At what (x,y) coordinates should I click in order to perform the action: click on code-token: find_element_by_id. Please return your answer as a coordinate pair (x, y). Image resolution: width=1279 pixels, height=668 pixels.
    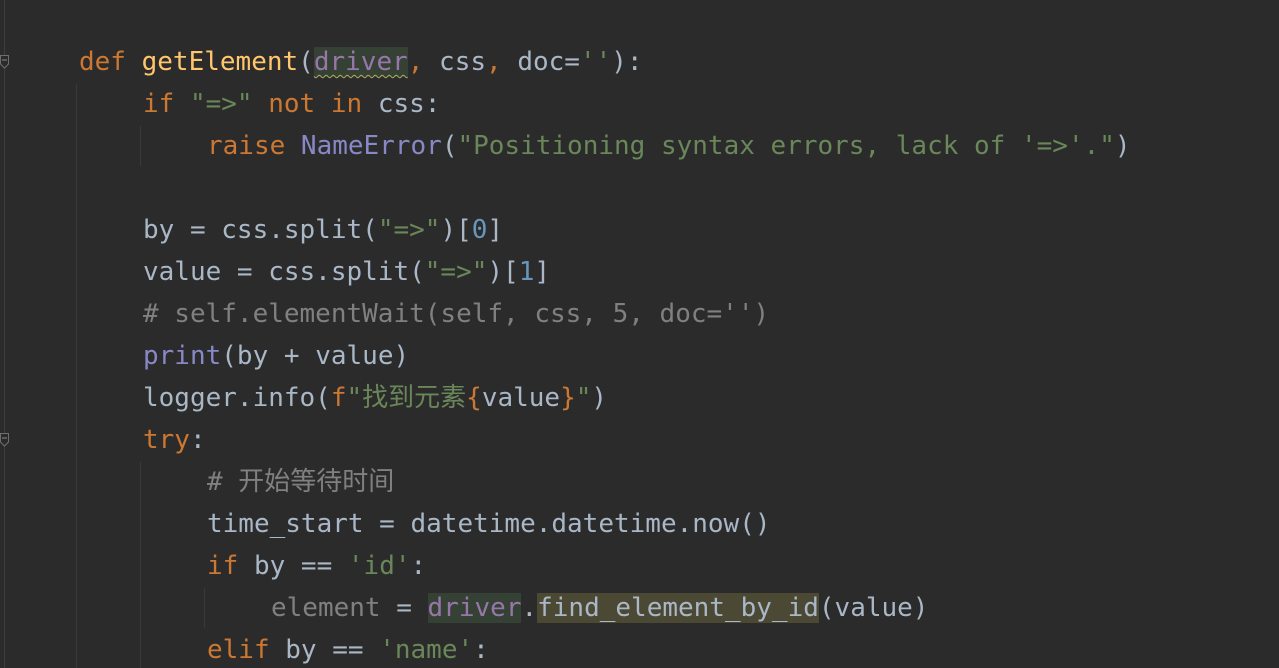
    Looking at the image, I should click on (678, 608).